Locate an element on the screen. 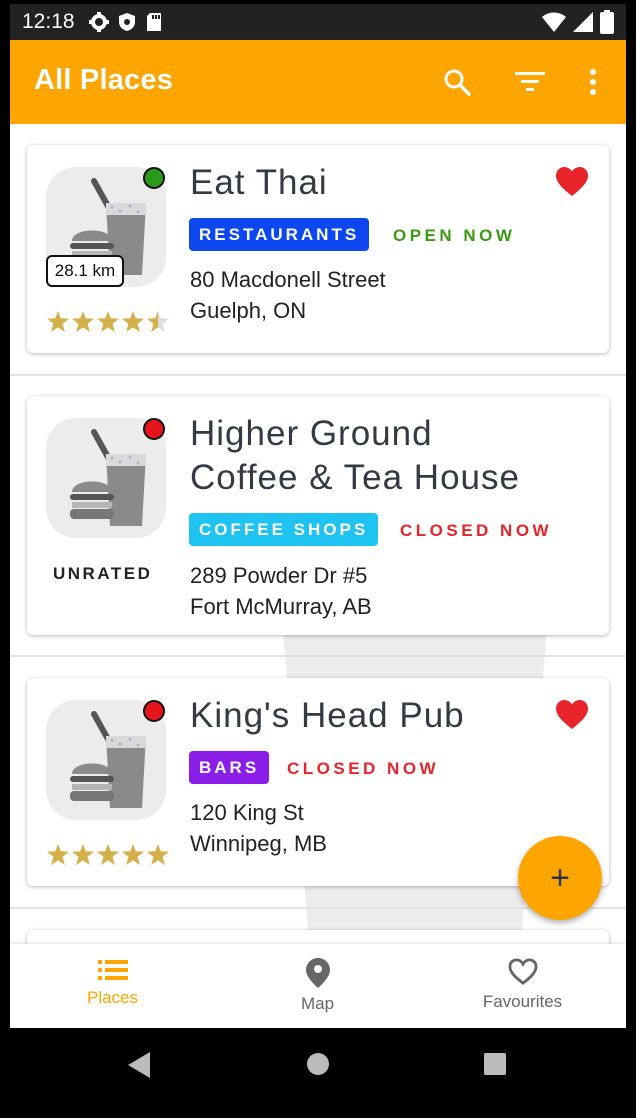 The height and width of the screenshot is (1118, 636). filter-icon is located at coordinates (530, 81).